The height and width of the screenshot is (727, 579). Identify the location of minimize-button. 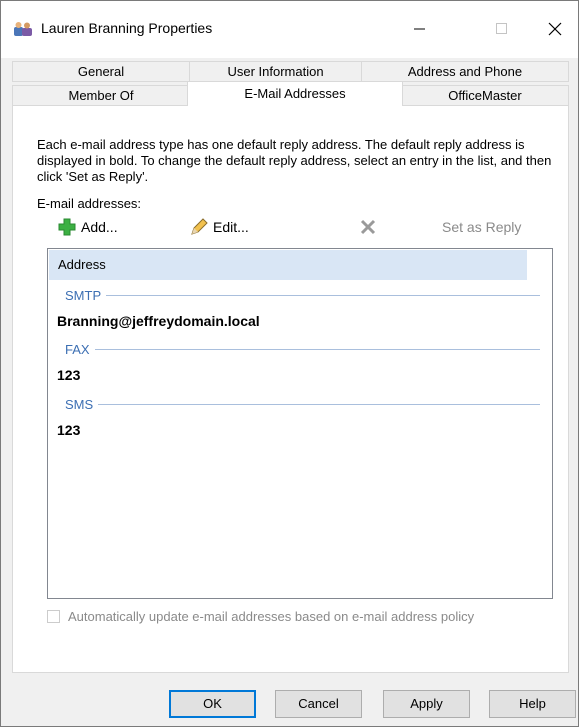
(420, 29).